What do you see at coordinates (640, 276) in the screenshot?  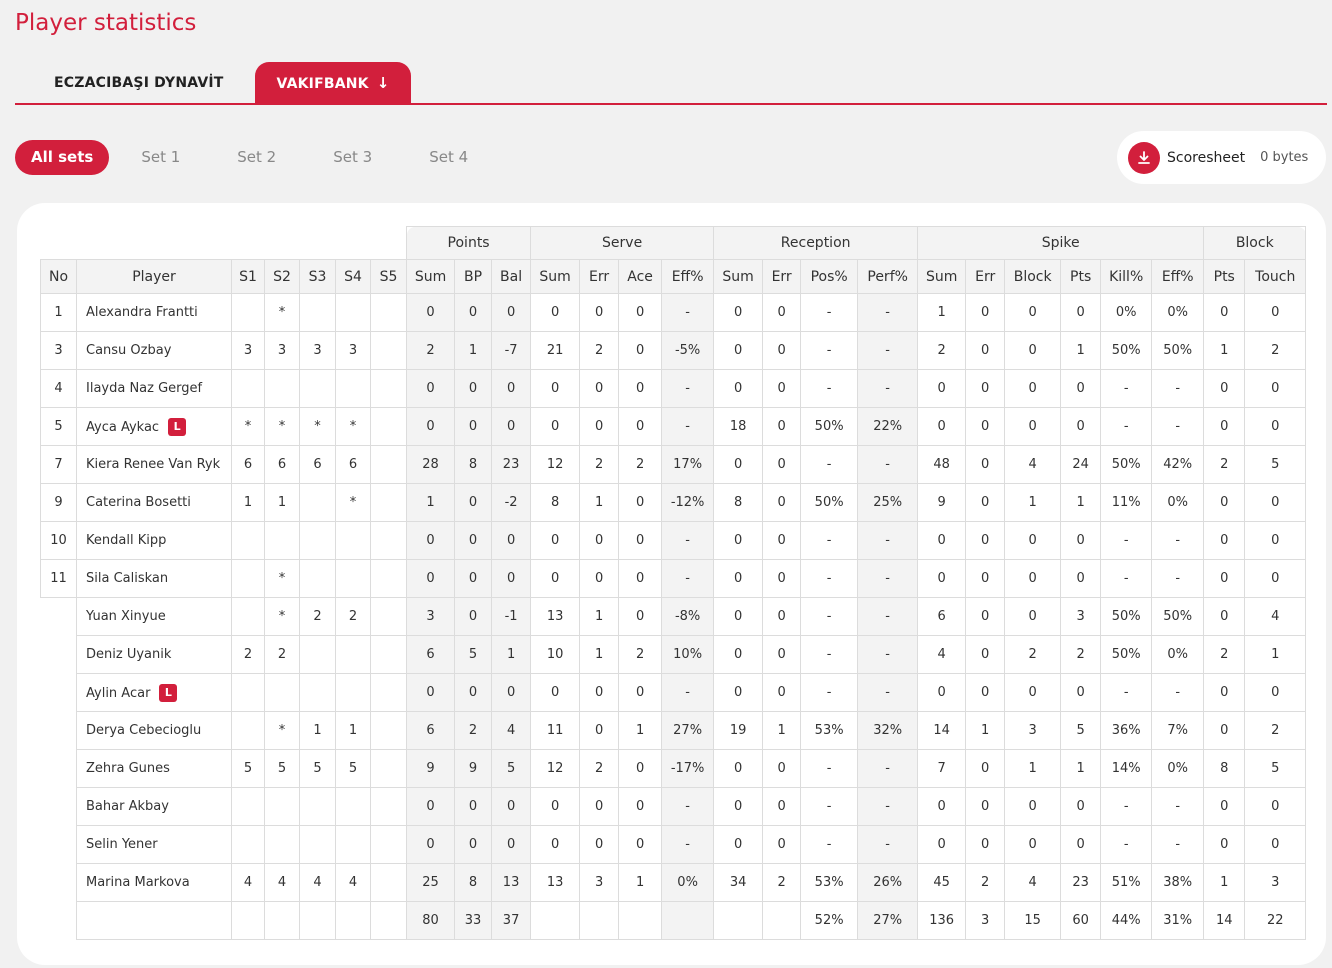 I see `column-header: Ace` at bounding box center [640, 276].